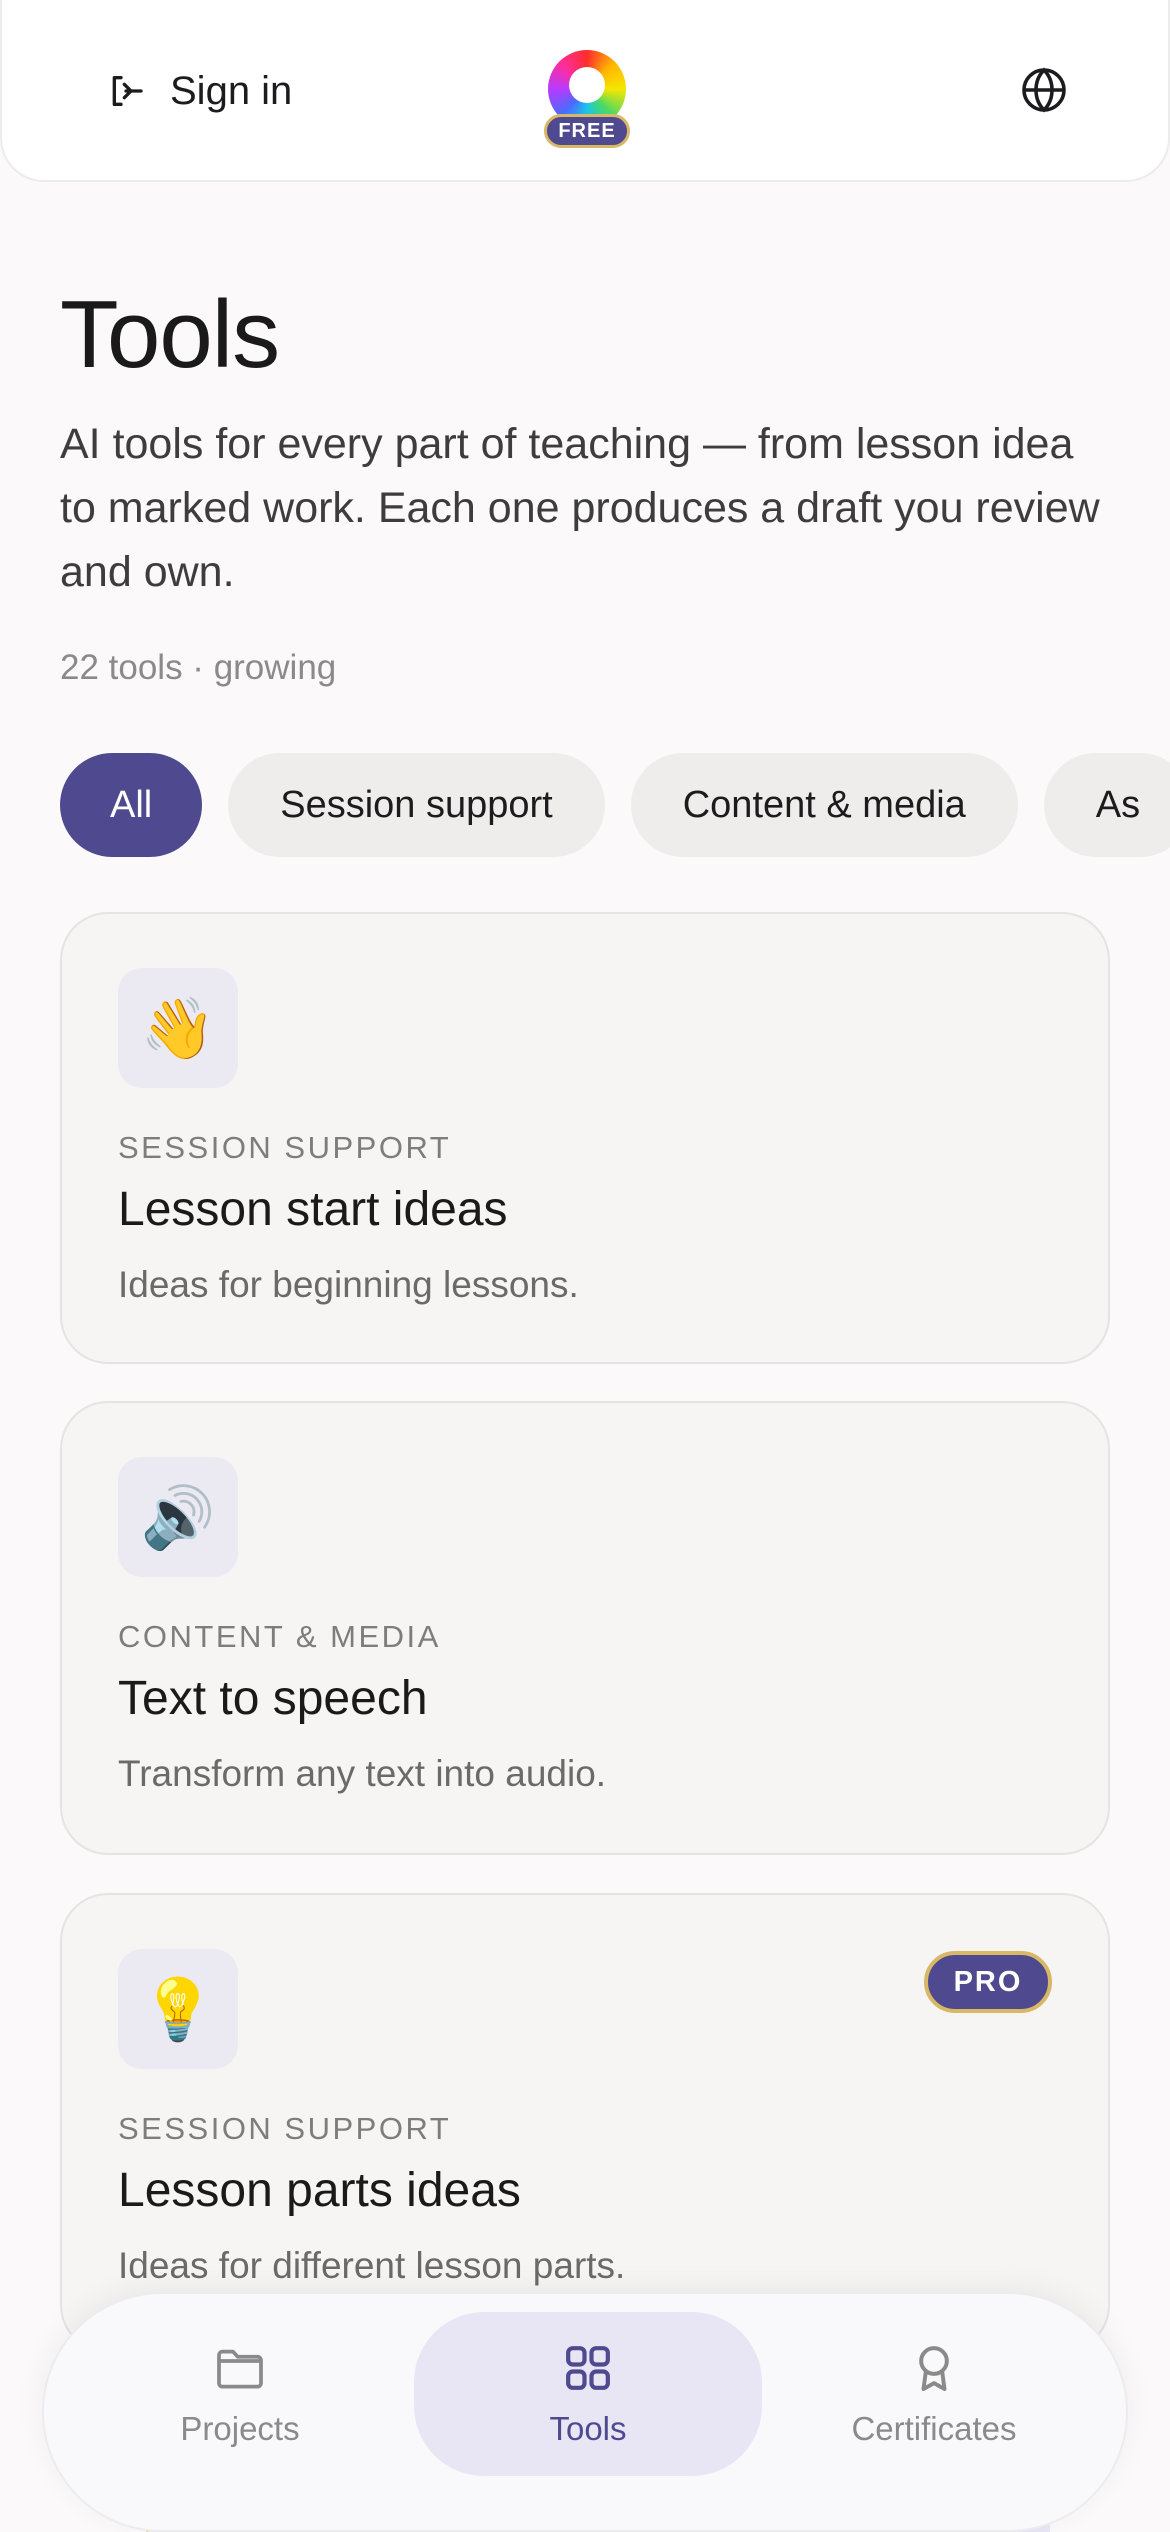  Describe the element at coordinates (348, 1284) in the screenshot. I see `tool-description: Ideas for beginning lessons.` at that location.